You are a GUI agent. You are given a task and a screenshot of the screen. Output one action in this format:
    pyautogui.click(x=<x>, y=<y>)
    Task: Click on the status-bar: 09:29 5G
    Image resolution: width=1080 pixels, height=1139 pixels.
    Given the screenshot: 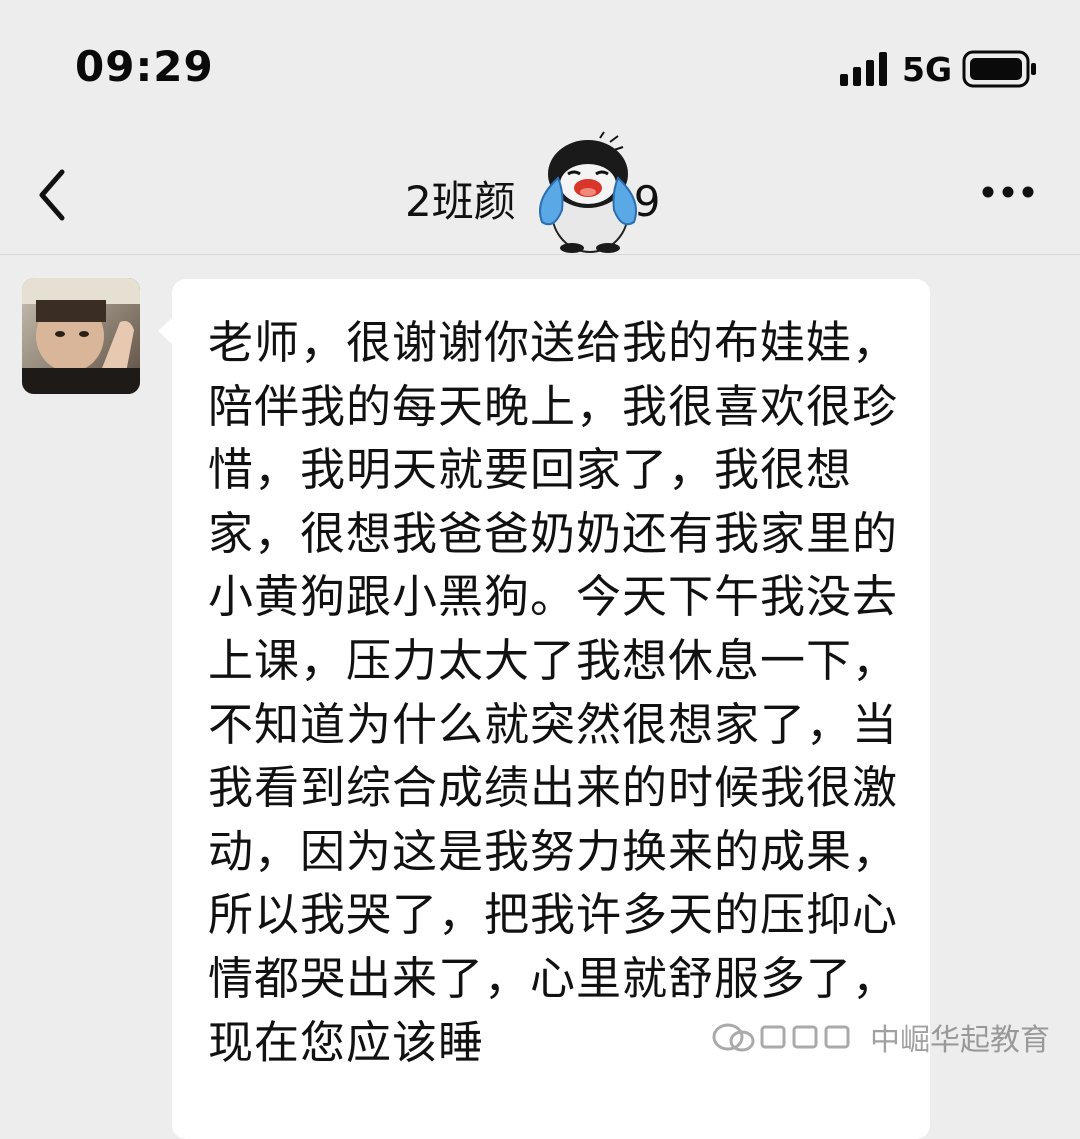 What is the action you would take?
    pyautogui.click(x=540, y=65)
    